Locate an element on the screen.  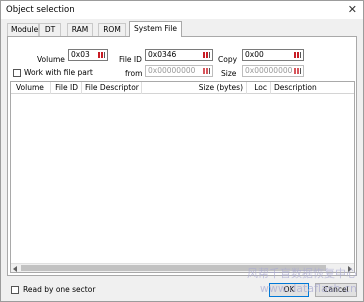
scroll-left-icon is located at coordinates (15, 269).